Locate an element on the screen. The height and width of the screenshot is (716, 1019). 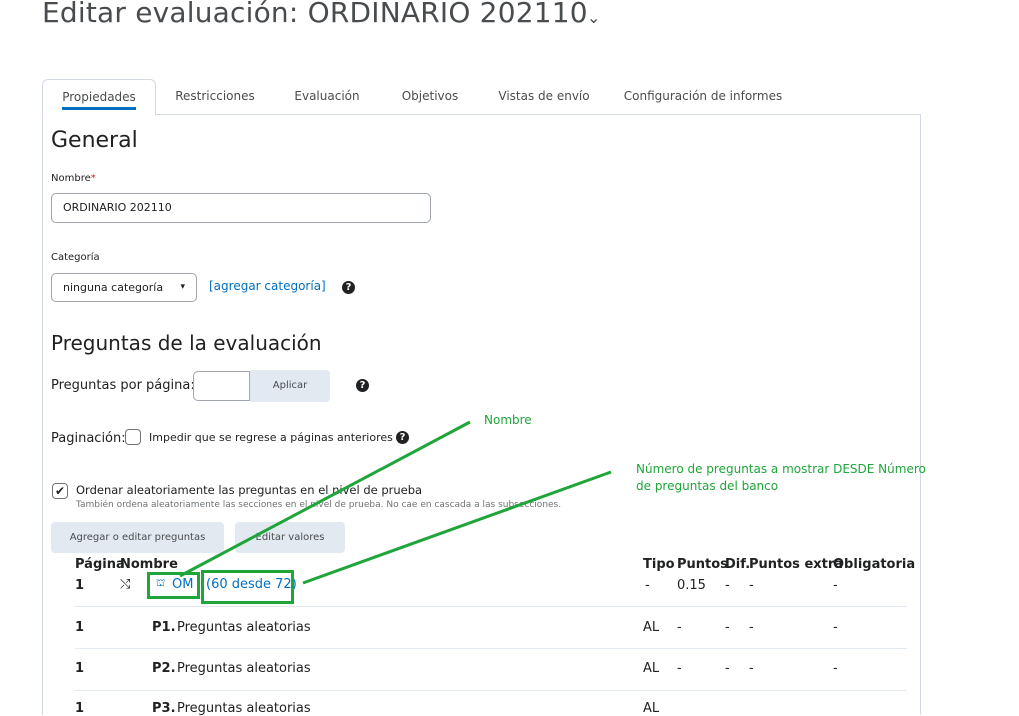
annotation-arrow-count is located at coordinates (457, 527).